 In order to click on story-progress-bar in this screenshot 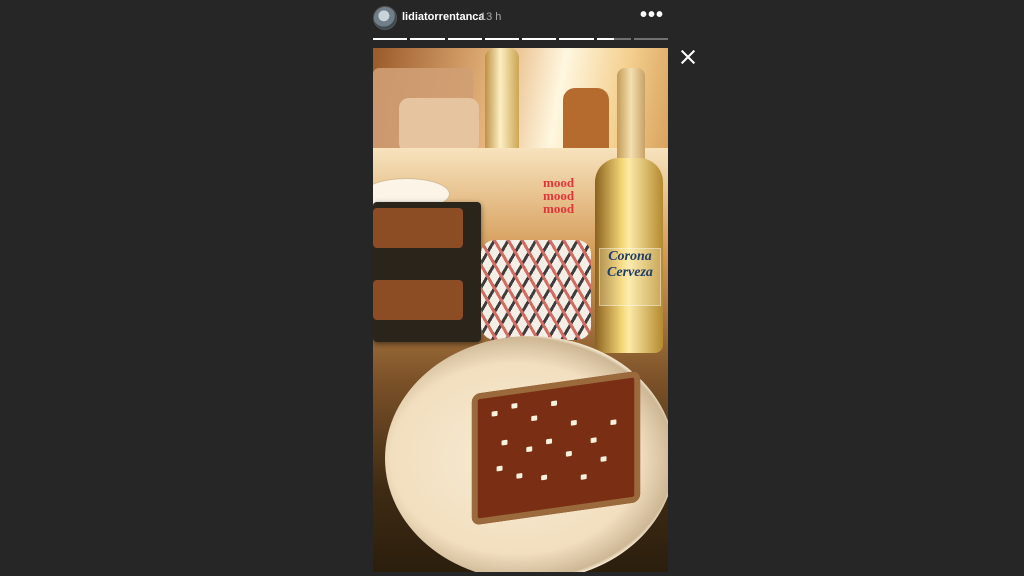, I will do `click(520, 39)`.